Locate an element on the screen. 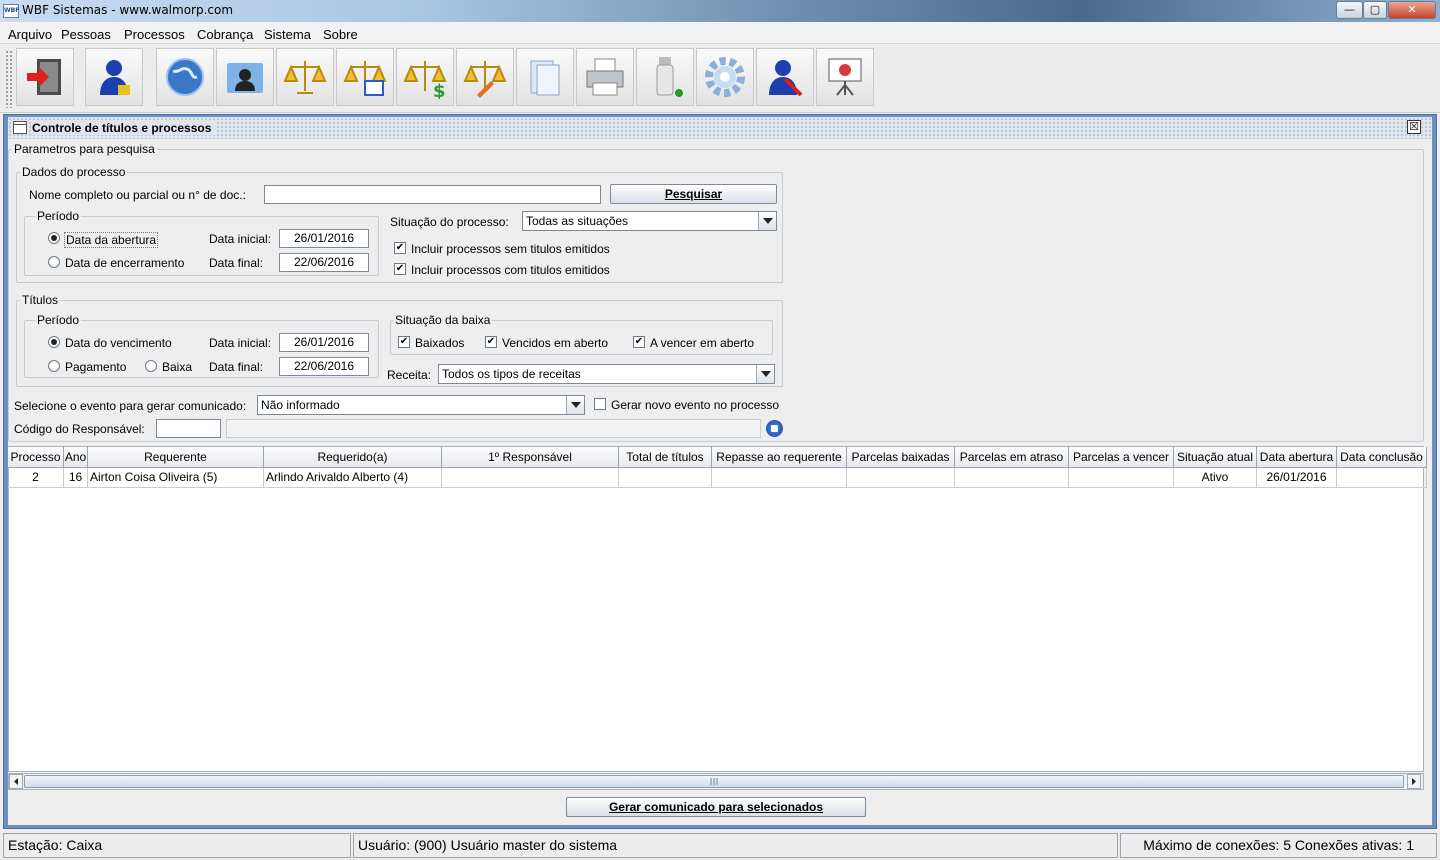 The image size is (1440, 860). written-off-label: Baixados is located at coordinates (439, 343).